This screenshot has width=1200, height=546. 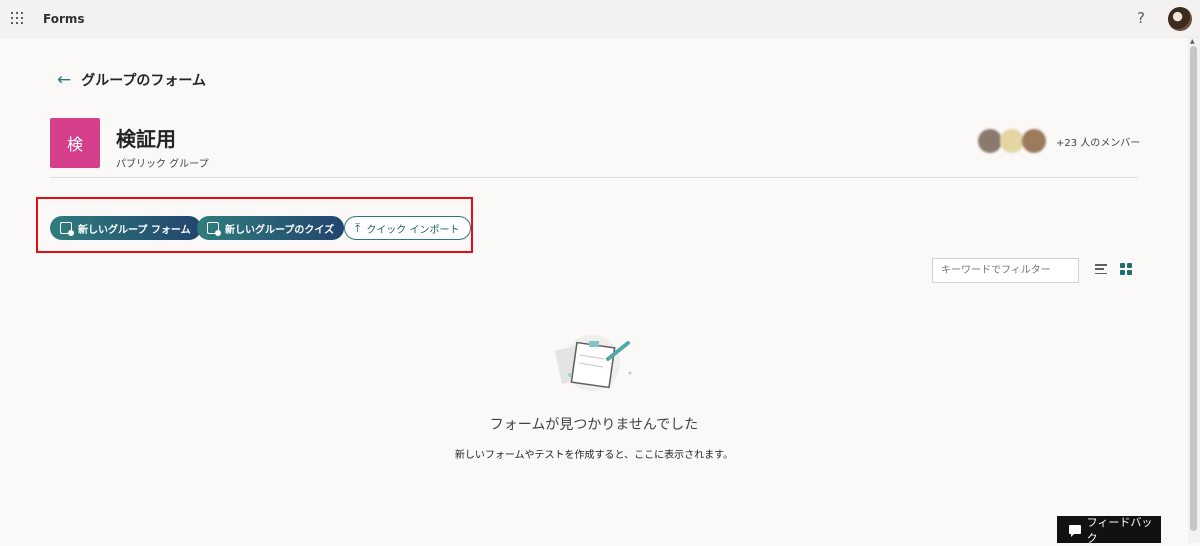 I want to click on help-icon: ?, so click(x=1141, y=18).